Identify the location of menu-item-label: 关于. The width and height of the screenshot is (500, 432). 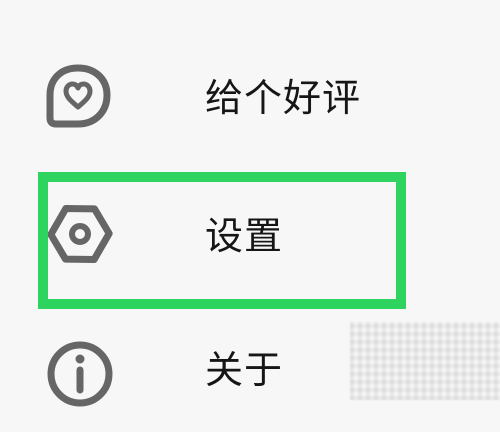
(244, 370).